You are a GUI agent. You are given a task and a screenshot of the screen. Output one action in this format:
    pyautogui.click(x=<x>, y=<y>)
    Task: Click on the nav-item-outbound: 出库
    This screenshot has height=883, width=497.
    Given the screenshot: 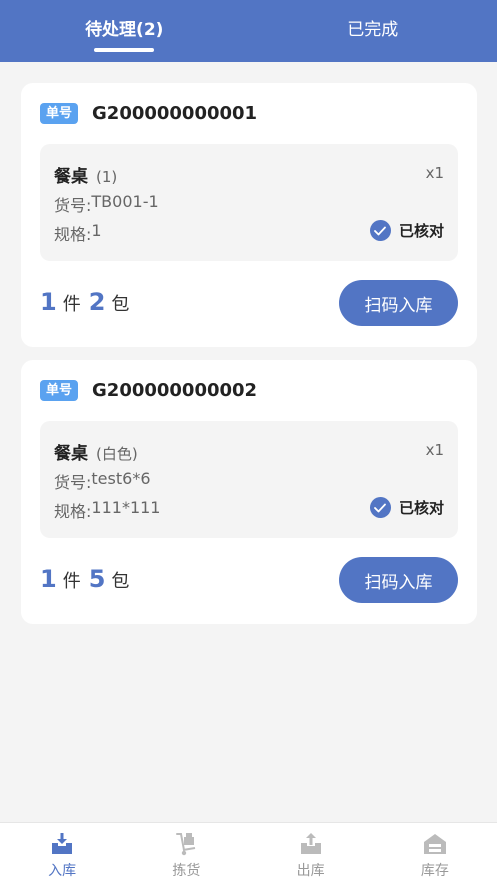 What is the action you would take?
    pyautogui.click(x=311, y=853)
    